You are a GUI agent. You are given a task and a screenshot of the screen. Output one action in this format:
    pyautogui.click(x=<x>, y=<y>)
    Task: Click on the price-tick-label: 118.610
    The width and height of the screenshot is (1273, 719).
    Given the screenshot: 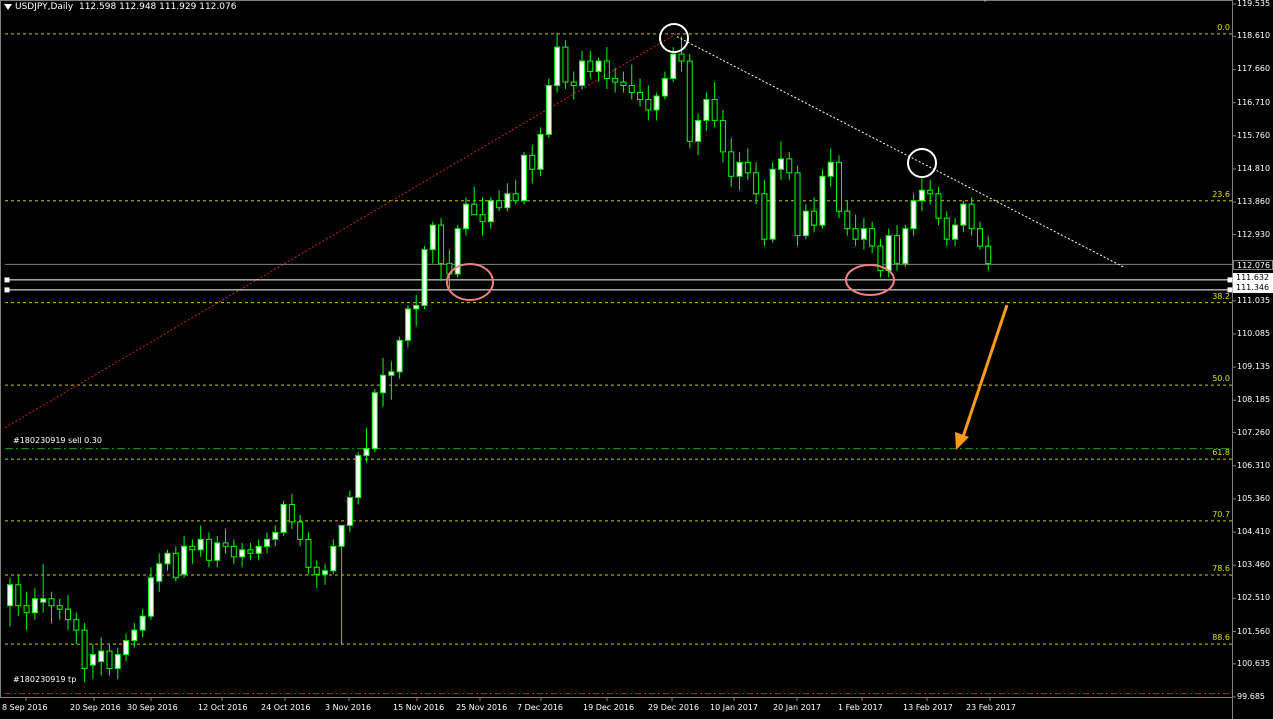 What is the action you would take?
    pyautogui.click(x=1254, y=36)
    